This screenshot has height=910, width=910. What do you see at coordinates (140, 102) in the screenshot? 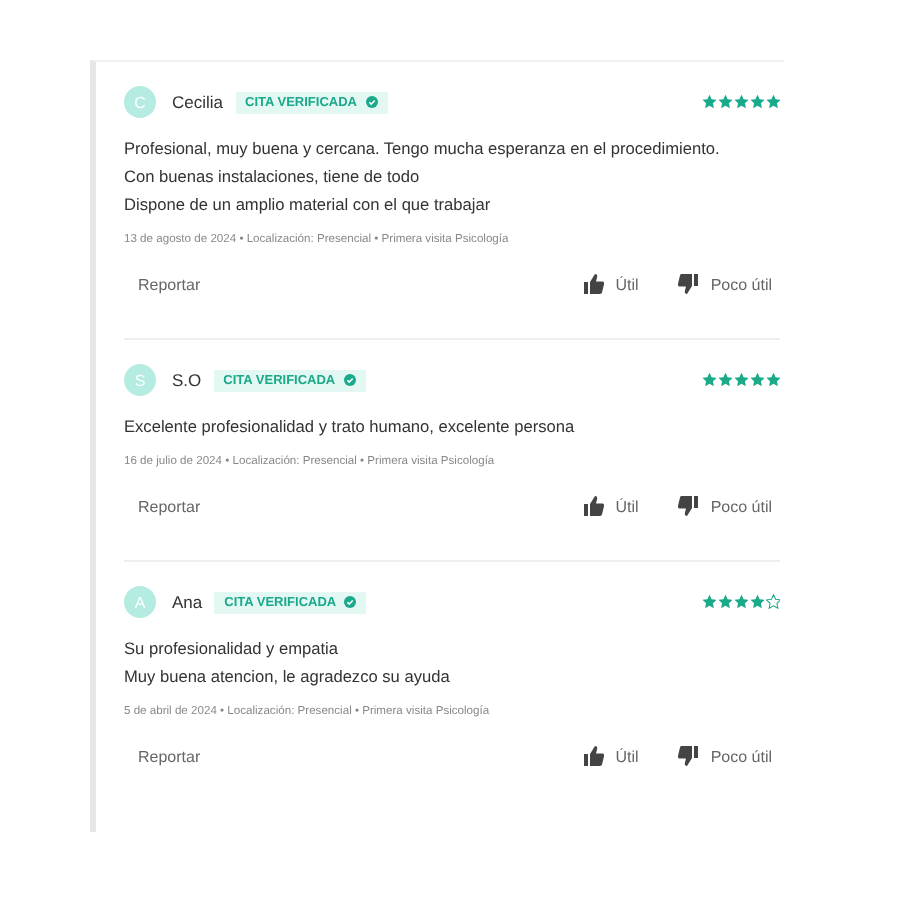
I see `avatar: C` at bounding box center [140, 102].